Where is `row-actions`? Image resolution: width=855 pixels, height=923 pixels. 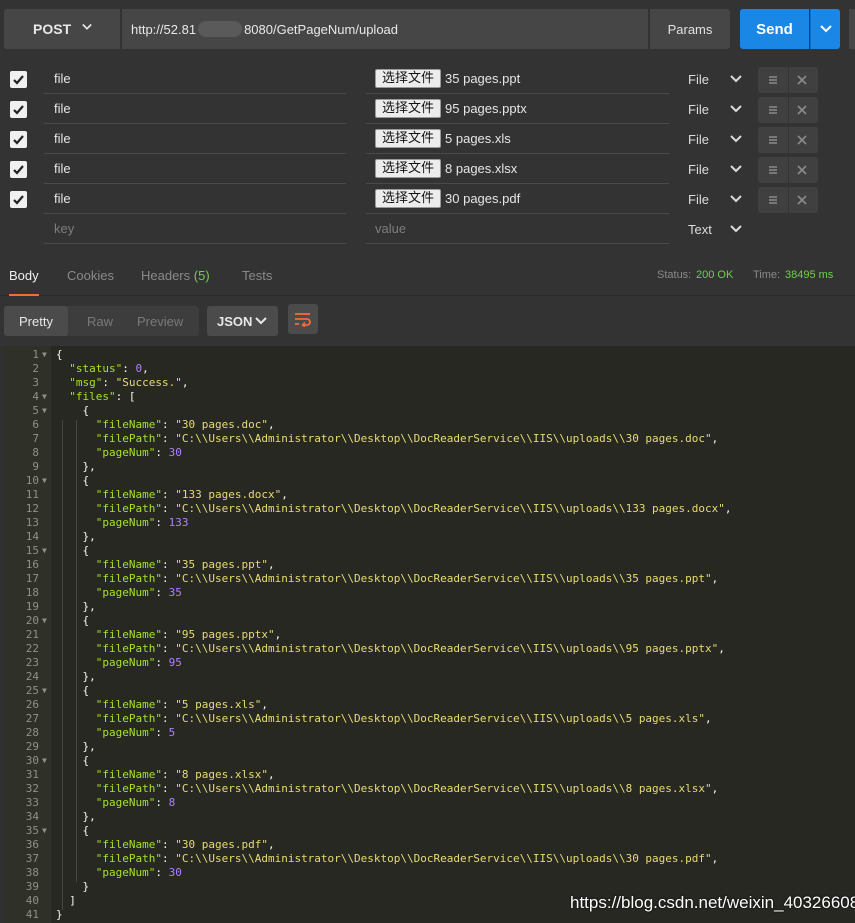
row-actions is located at coordinates (788, 170).